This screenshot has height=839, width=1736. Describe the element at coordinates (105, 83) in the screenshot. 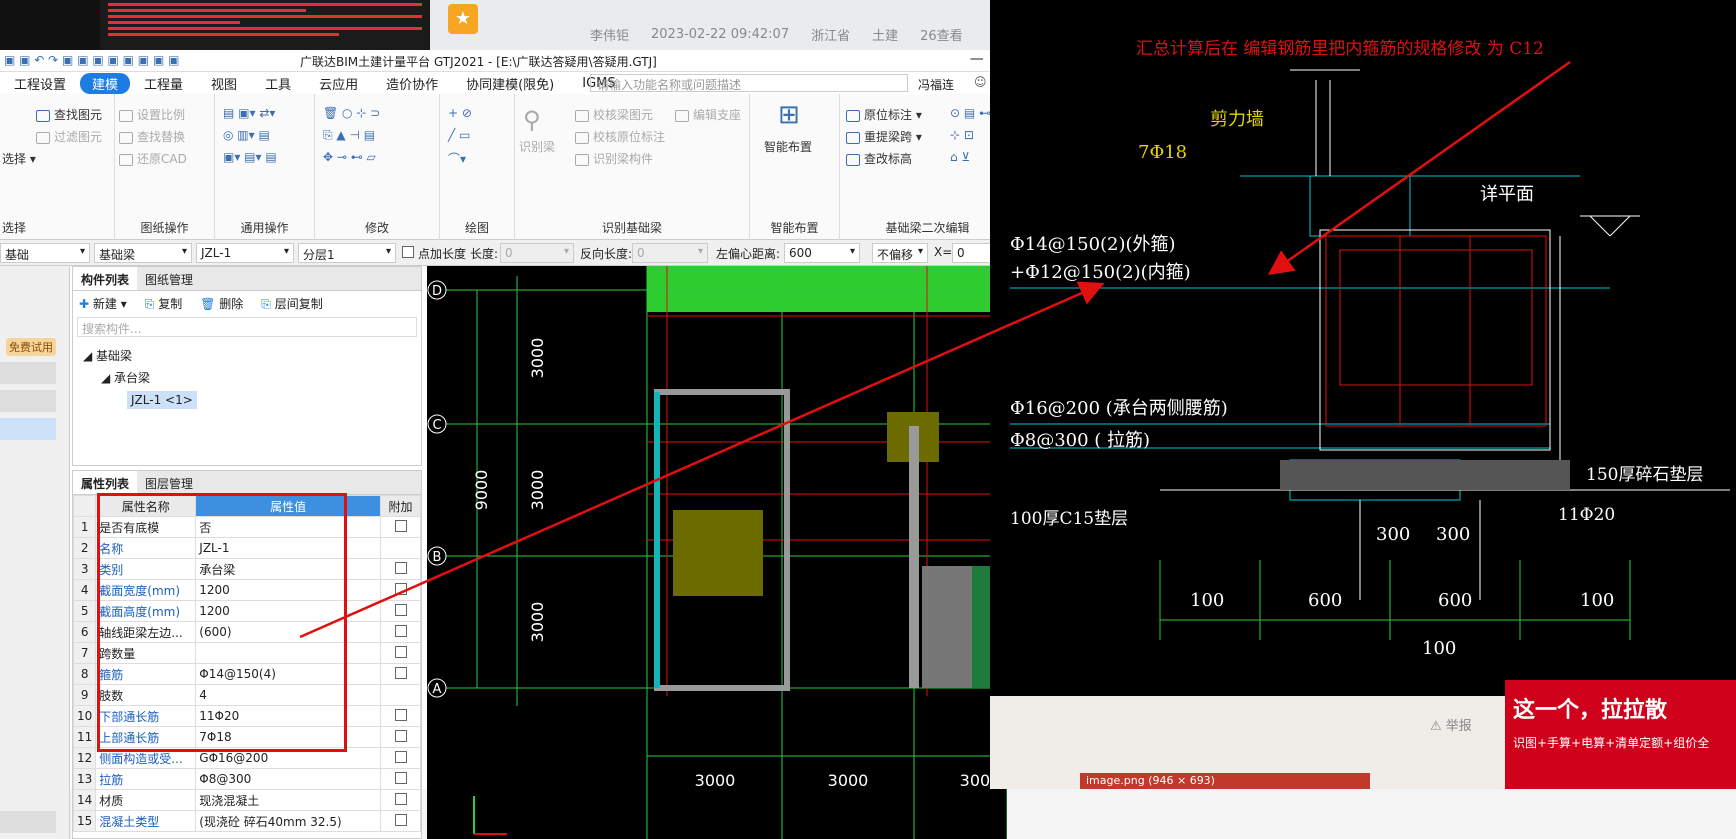

I see `menu-modeling: 建模` at that location.